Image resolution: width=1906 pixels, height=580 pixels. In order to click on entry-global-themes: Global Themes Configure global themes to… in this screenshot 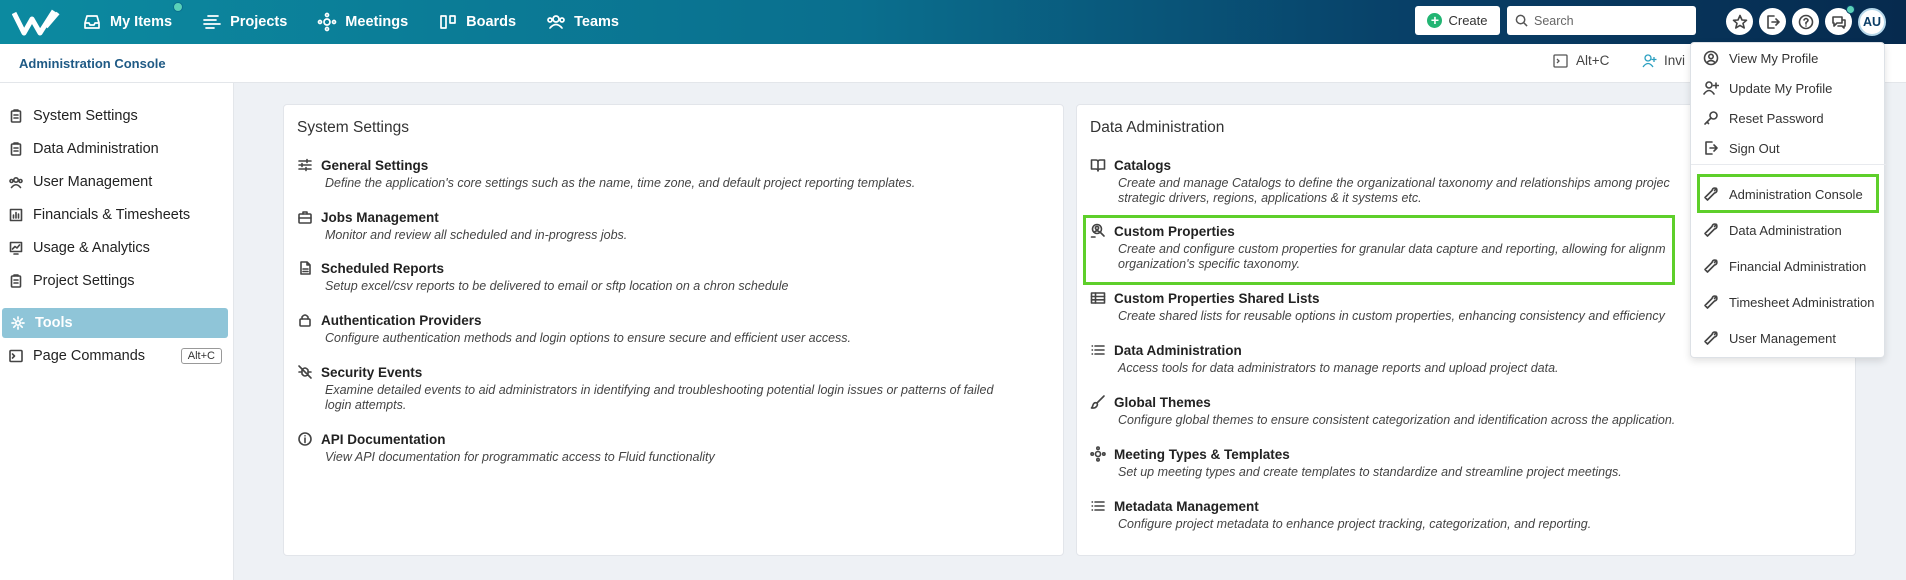, I will do `click(1382, 411)`.